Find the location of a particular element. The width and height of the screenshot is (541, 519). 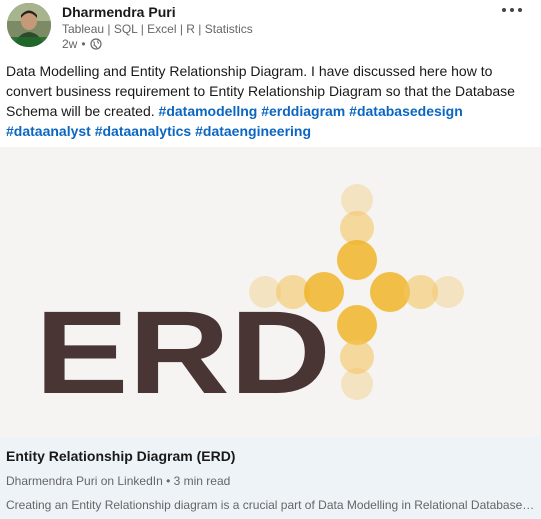

hashtag-link: #databasedesign is located at coordinates (406, 111).